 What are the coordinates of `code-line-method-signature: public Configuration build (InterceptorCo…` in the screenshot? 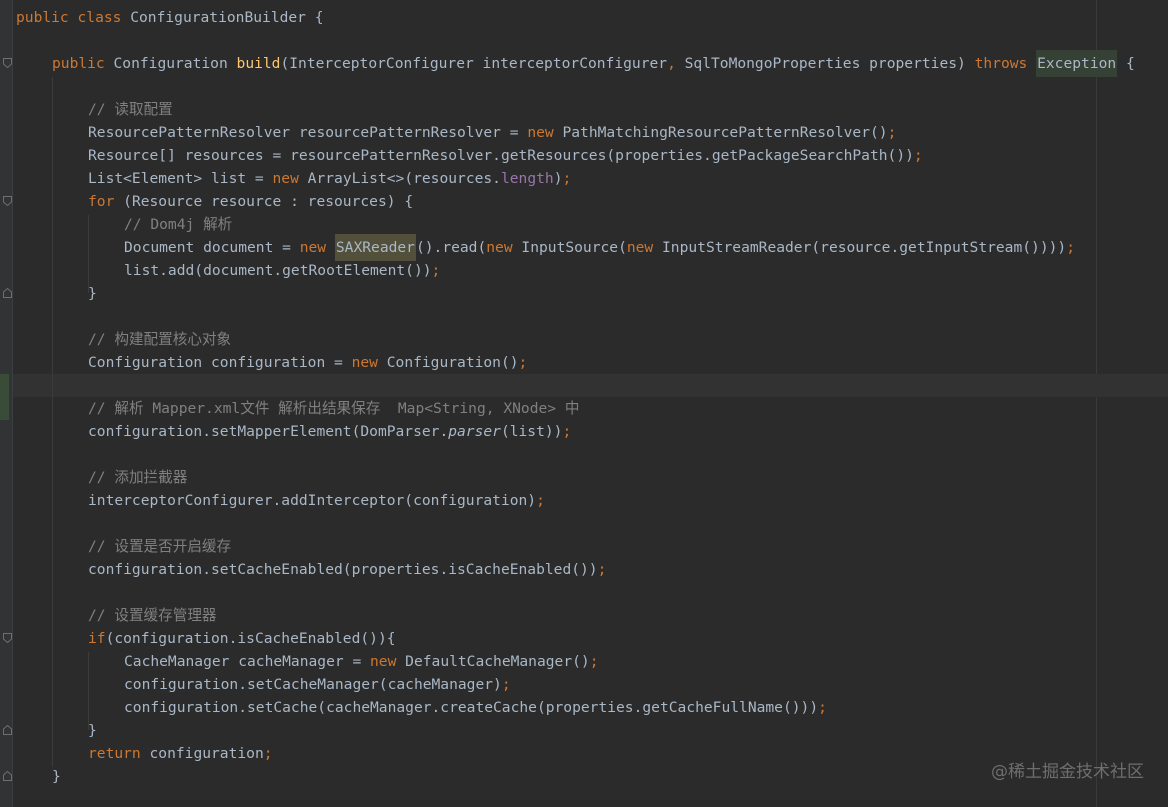 It's located at (575, 63).